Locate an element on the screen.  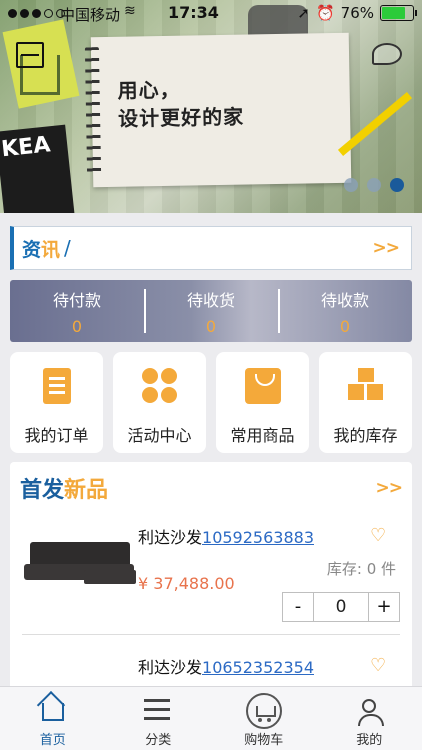
battery-icon is located at coordinates (398, 13).